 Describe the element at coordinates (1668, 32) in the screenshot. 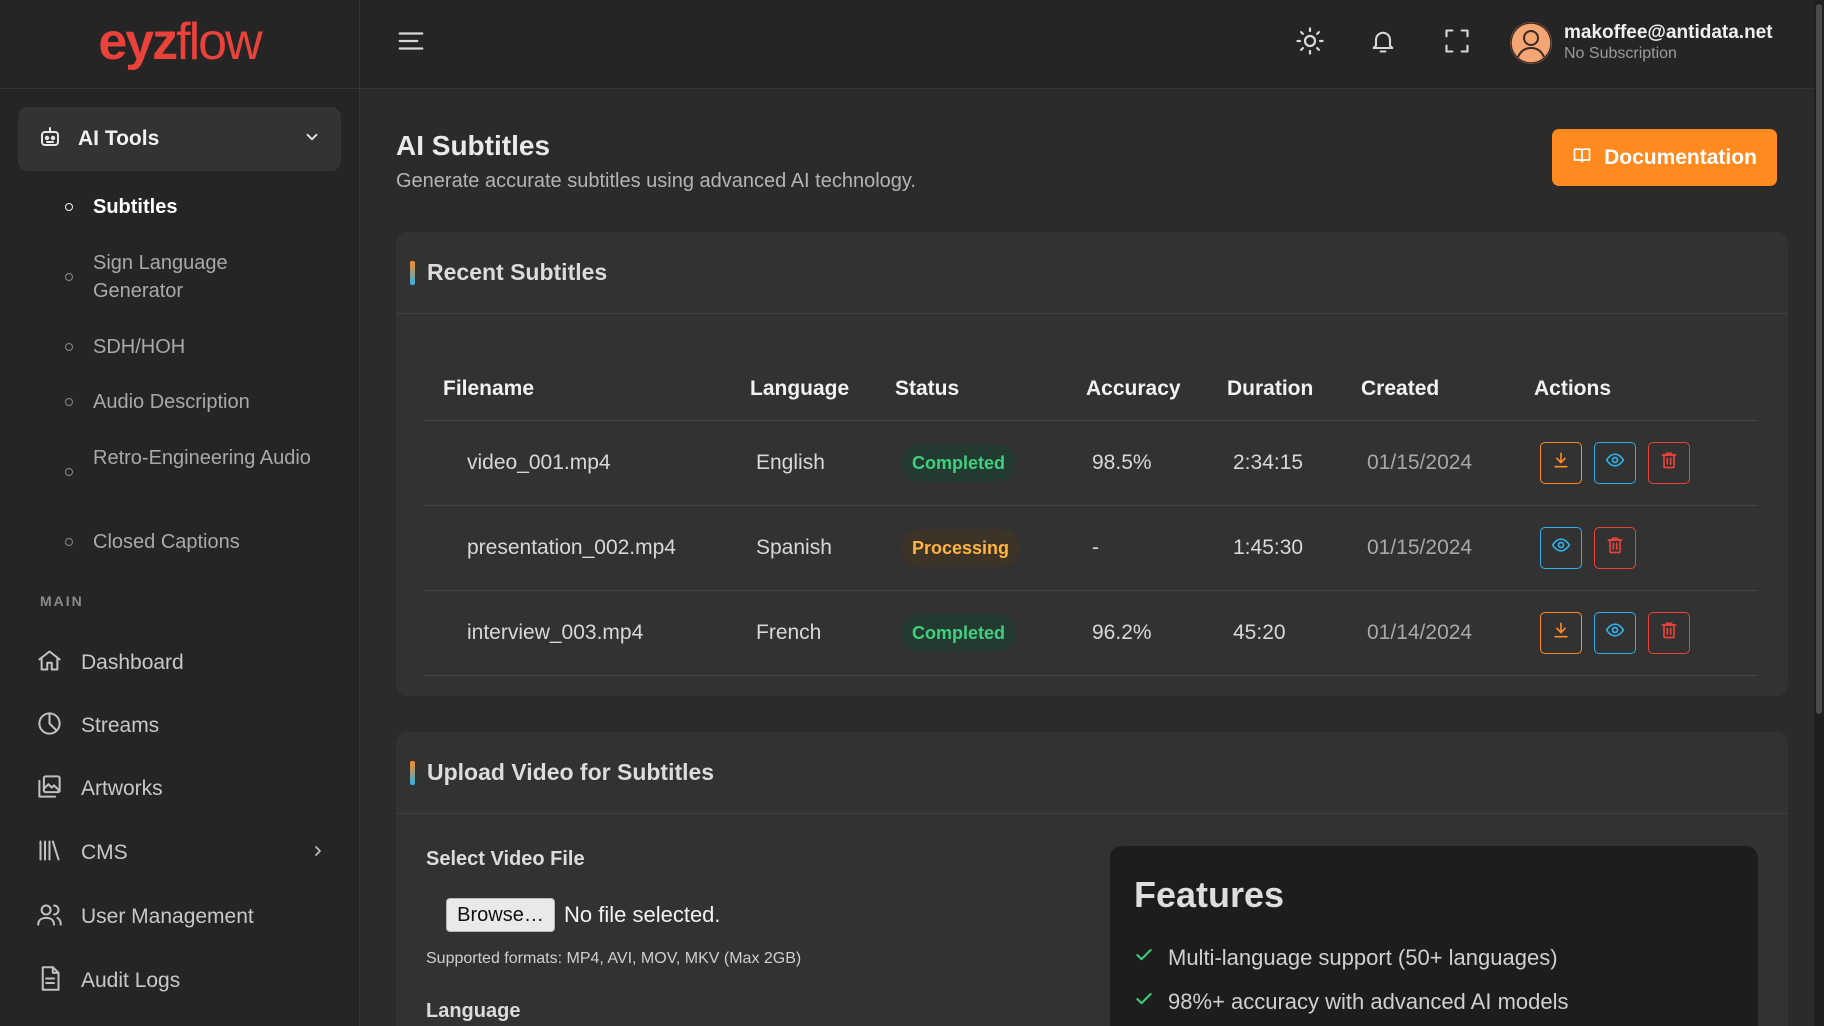

I see `user-email: makoffee@antidata.net` at that location.